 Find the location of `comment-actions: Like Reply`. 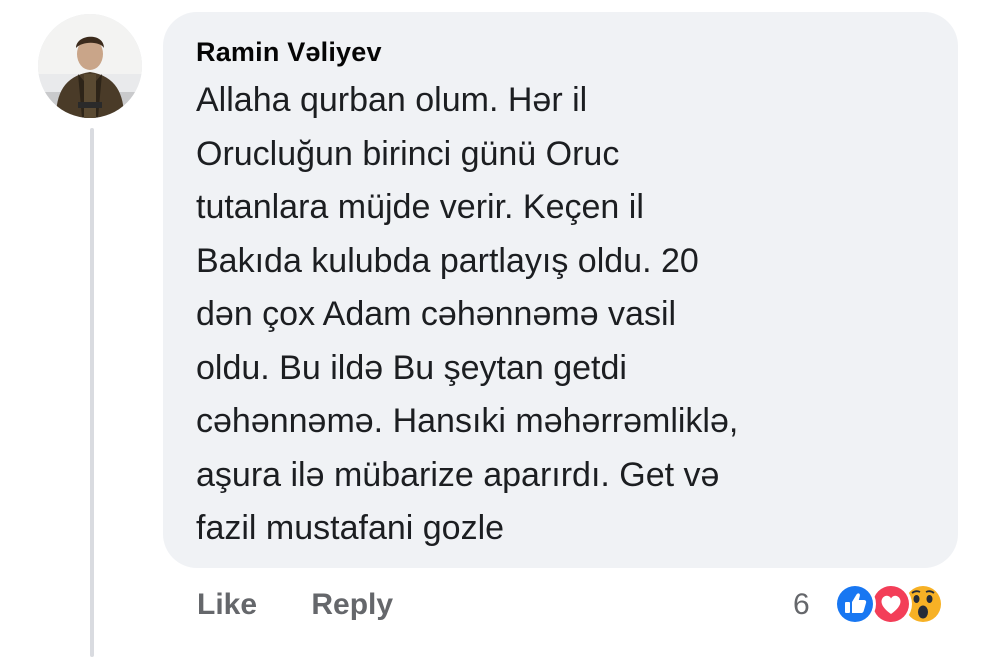

comment-actions: Like Reply is located at coordinates (295, 605).